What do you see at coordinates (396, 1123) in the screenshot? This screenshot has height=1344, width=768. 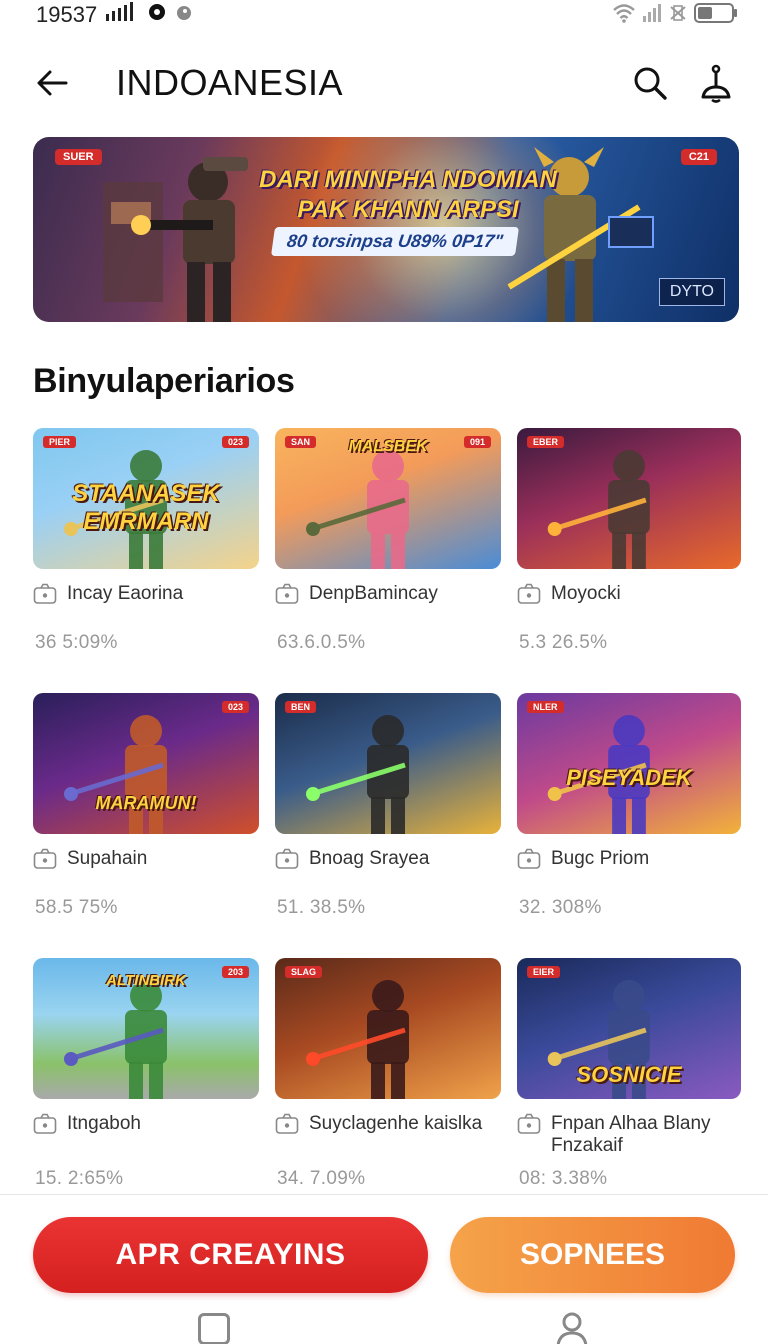 I see `game-name: Suyclagenhe kaislka` at bounding box center [396, 1123].